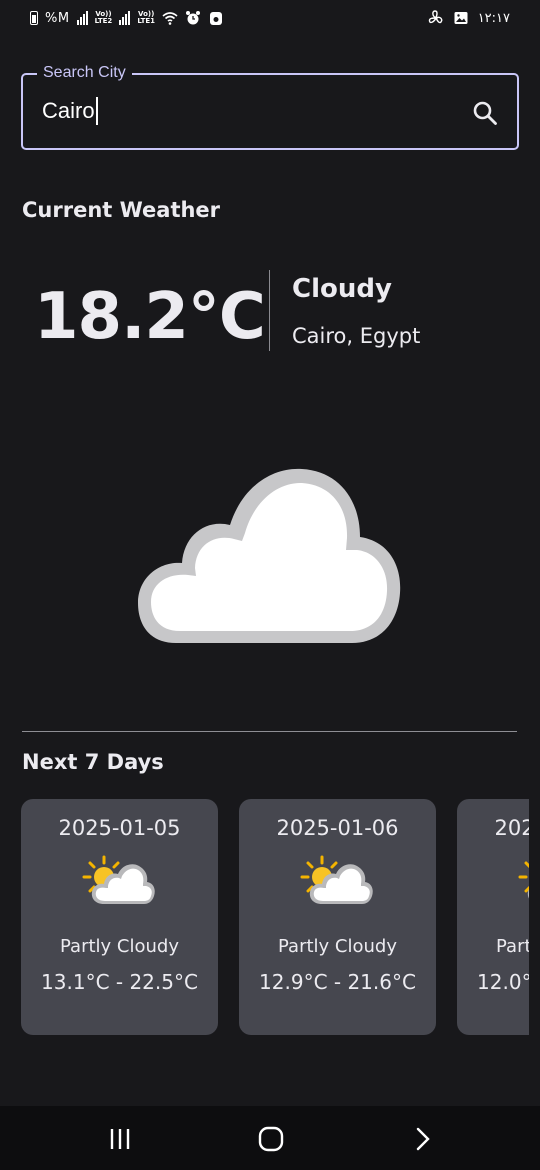 This screenshot has width=540, height=1170. I want to click on lte1-label: Vo)) LTE1, so click(146, 17).